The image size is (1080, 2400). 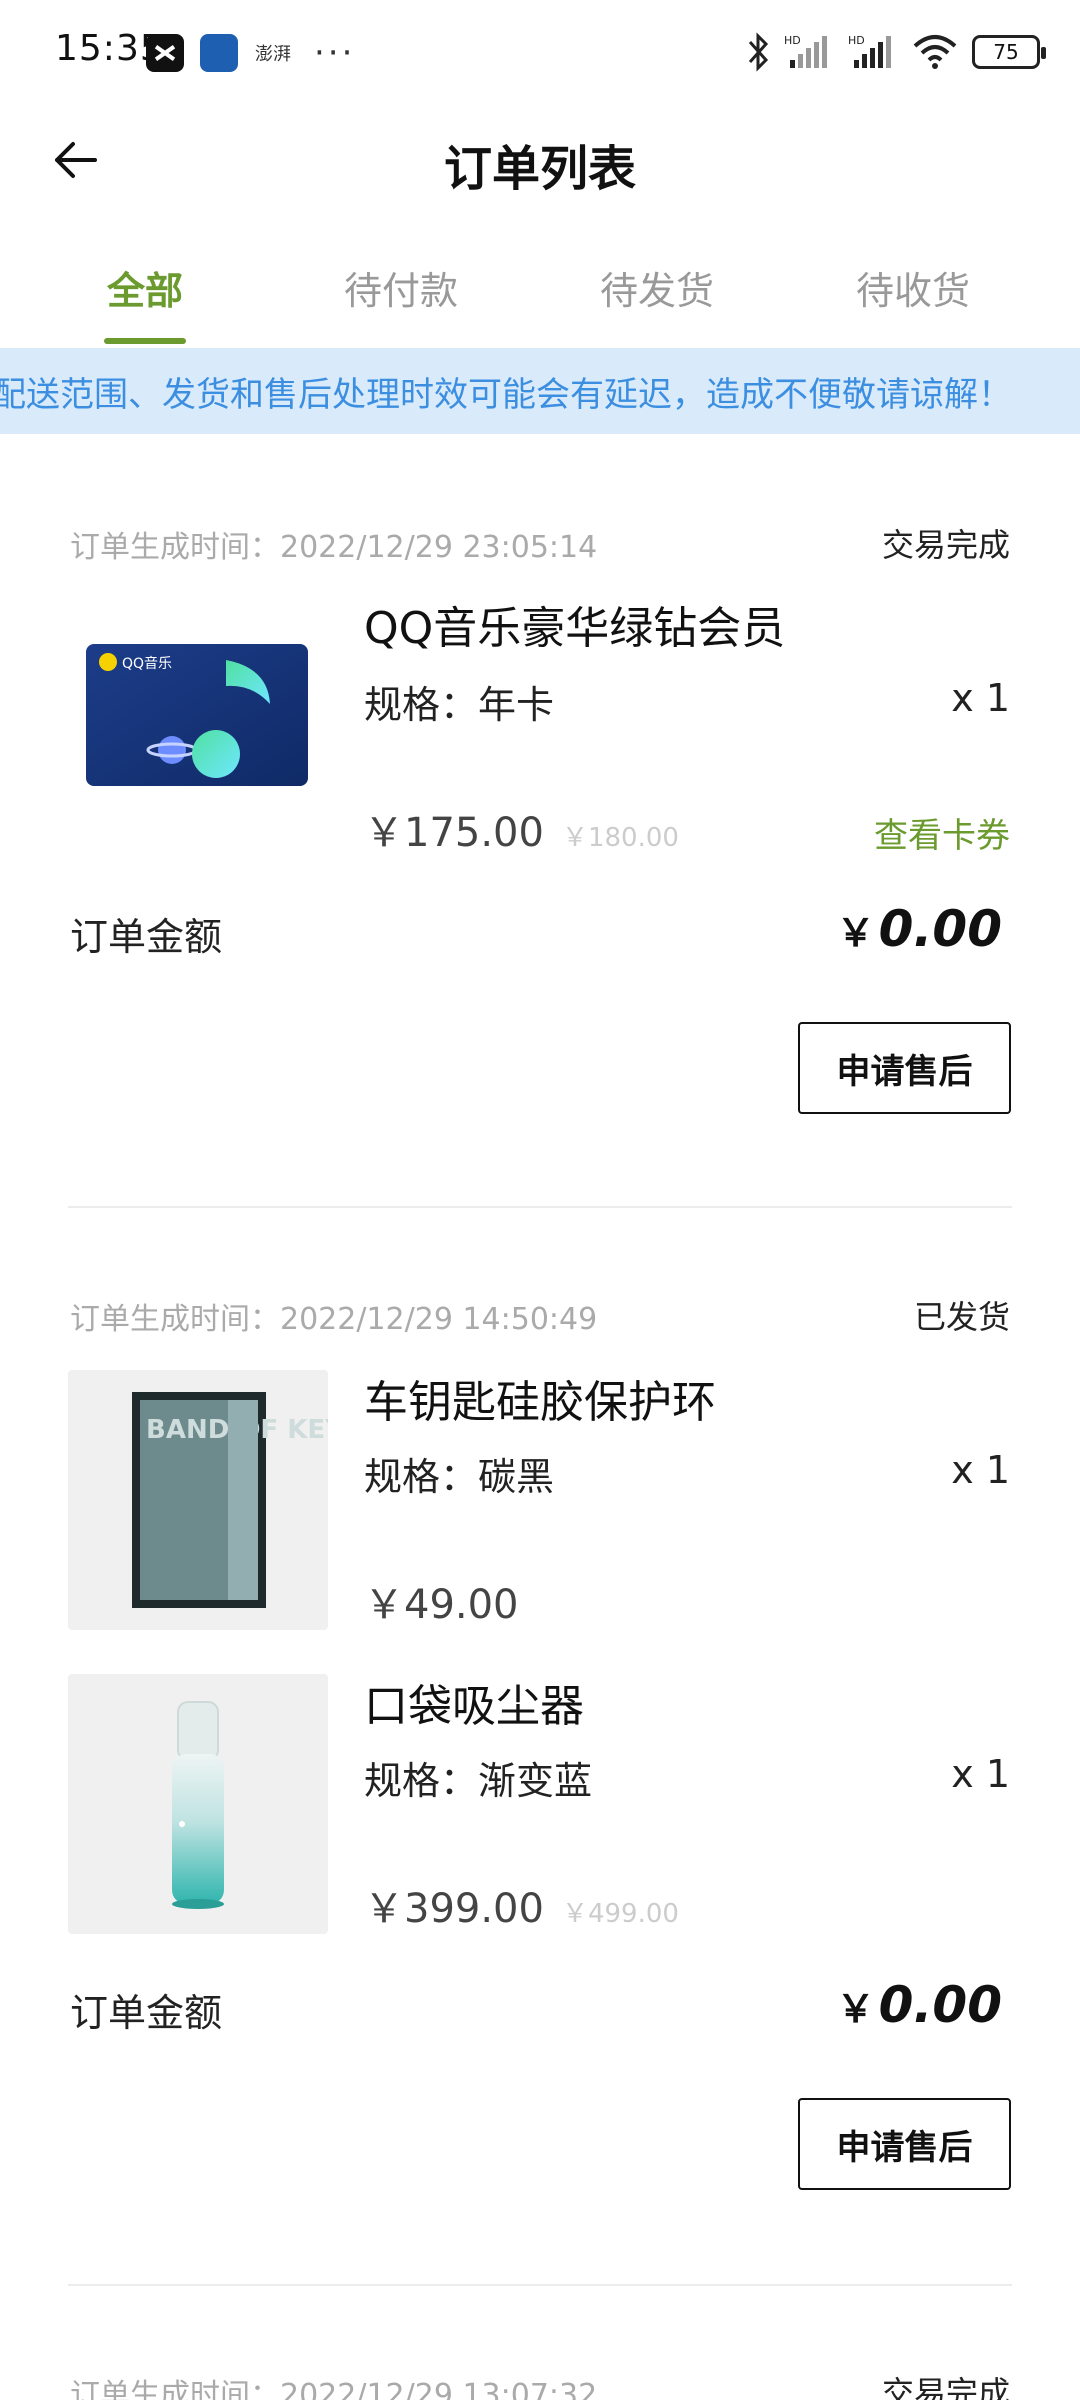 What do you see at coordinates (145, 341) in the screenshot?
I see `active-tab-indicator` at bounding box center [145, 341].